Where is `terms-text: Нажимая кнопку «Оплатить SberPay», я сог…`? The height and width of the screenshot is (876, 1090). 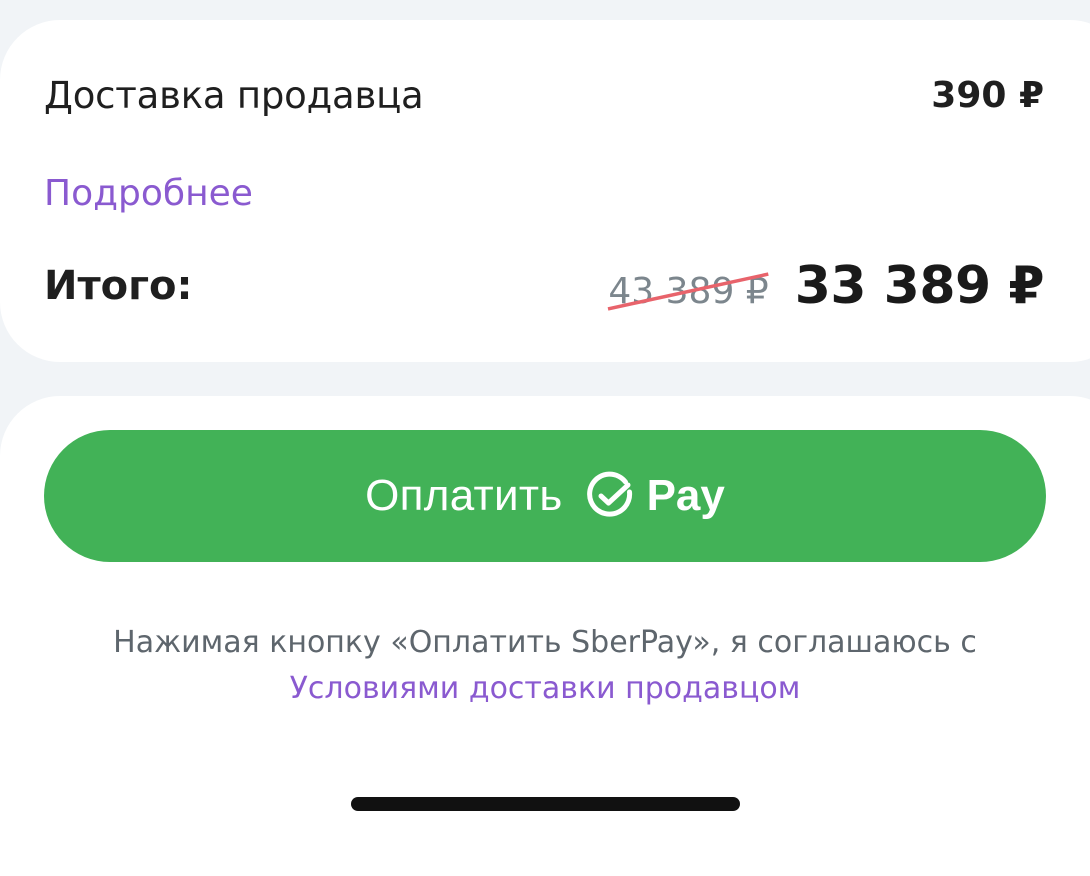
terms-text: Нажимая кнопку «Оплатить SberPay», я сог… is located at coordinates (545, 642).